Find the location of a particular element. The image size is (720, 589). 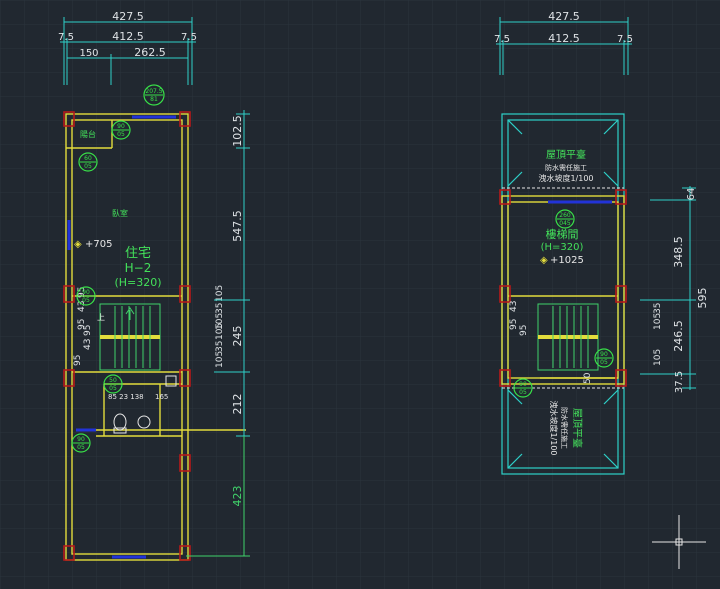

svg-text: 260 is located at coordinates (565, 215).